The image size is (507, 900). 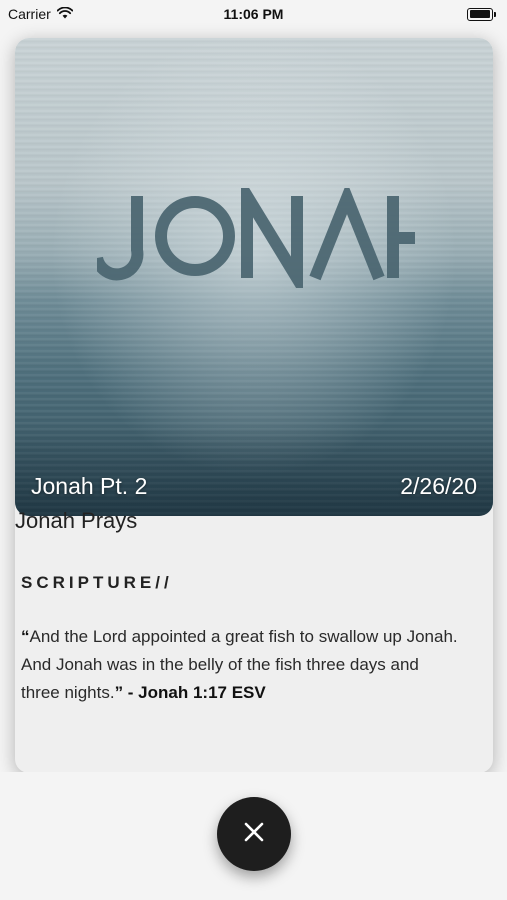 What do you see at coordinates (256, 238) in the screenshot?
I see `jonah-logo` at bounding box center [256, 238].